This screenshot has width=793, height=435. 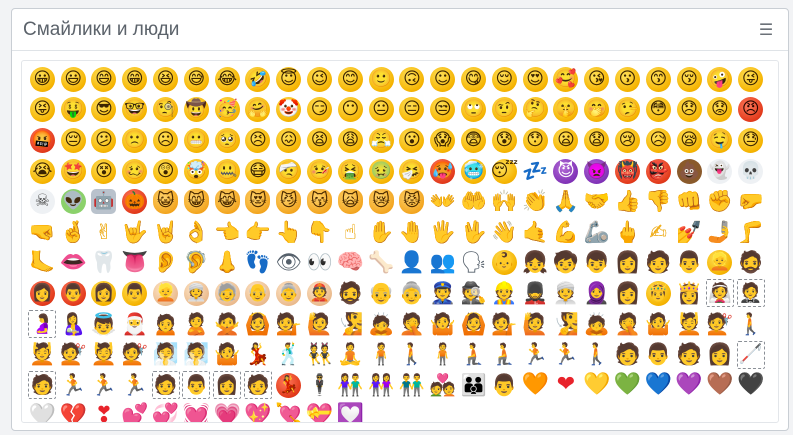 I want to click on emoji-cell: 🤴, so click(x=658, y=293).